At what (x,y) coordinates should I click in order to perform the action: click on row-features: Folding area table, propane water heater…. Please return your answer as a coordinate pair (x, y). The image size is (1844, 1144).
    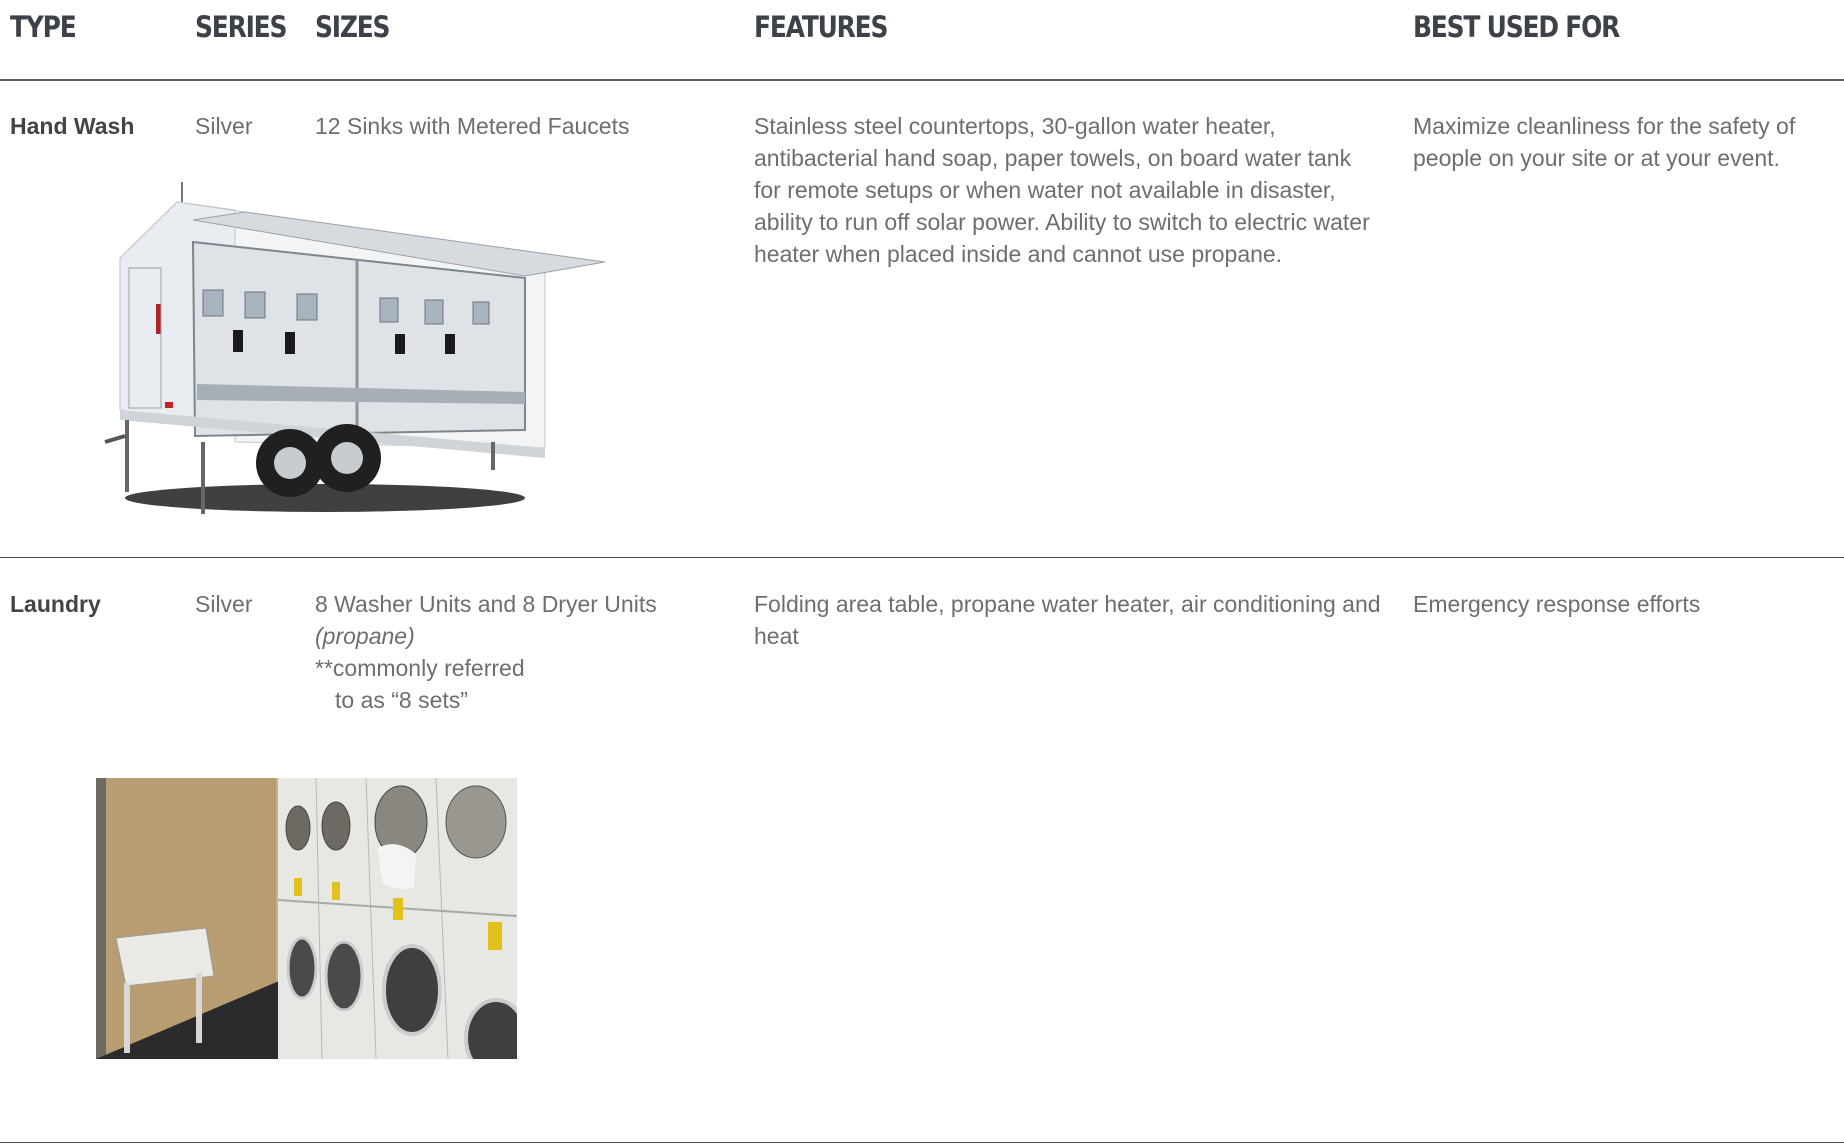
    Looking at the image, I should click on (1067, 620).